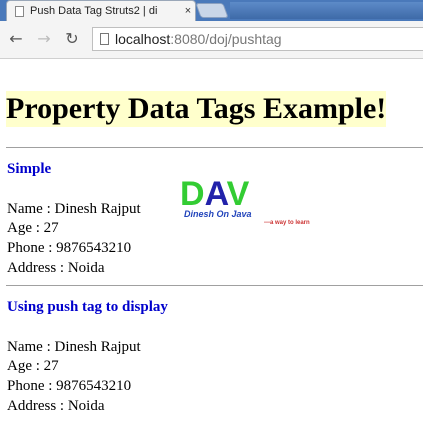  I want to click on back-button: ←, so click(16, 39).